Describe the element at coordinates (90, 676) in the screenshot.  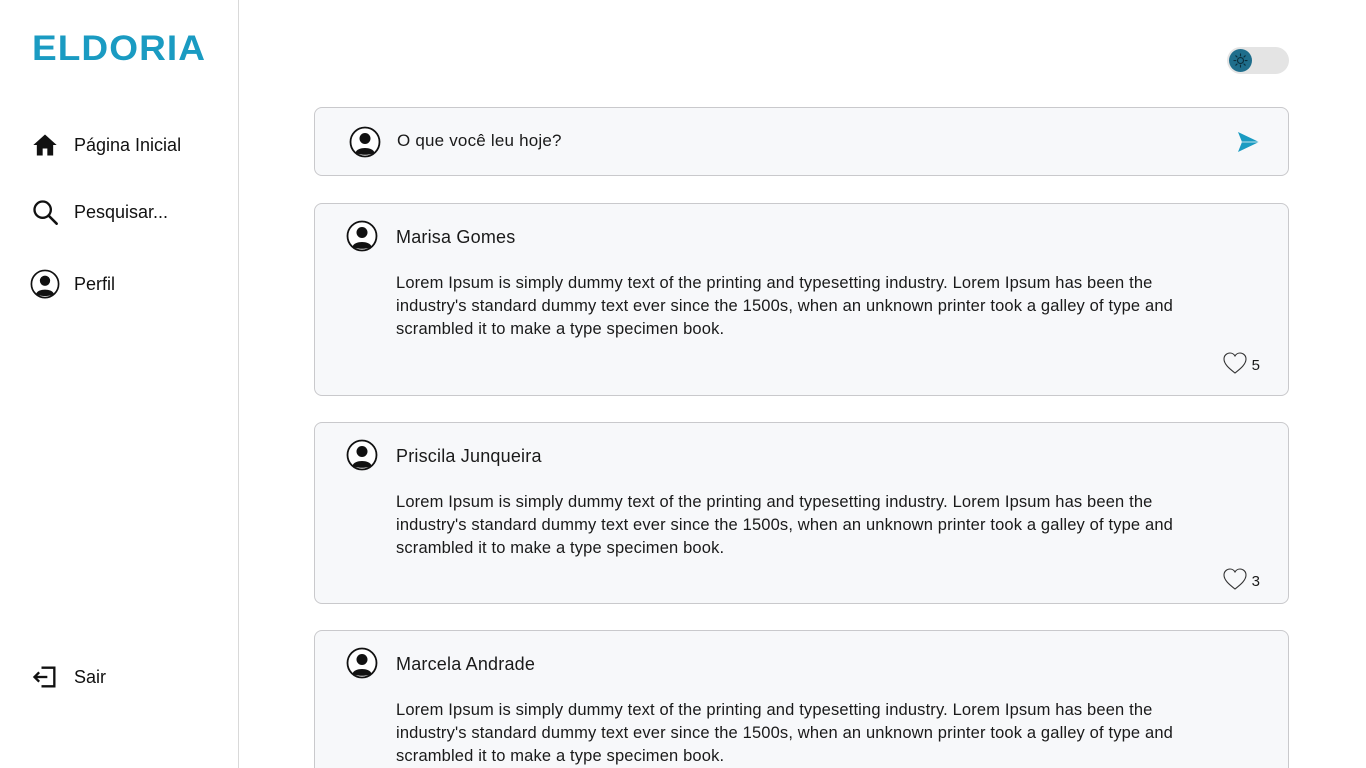
I see `logout-label: Sair` at that location.